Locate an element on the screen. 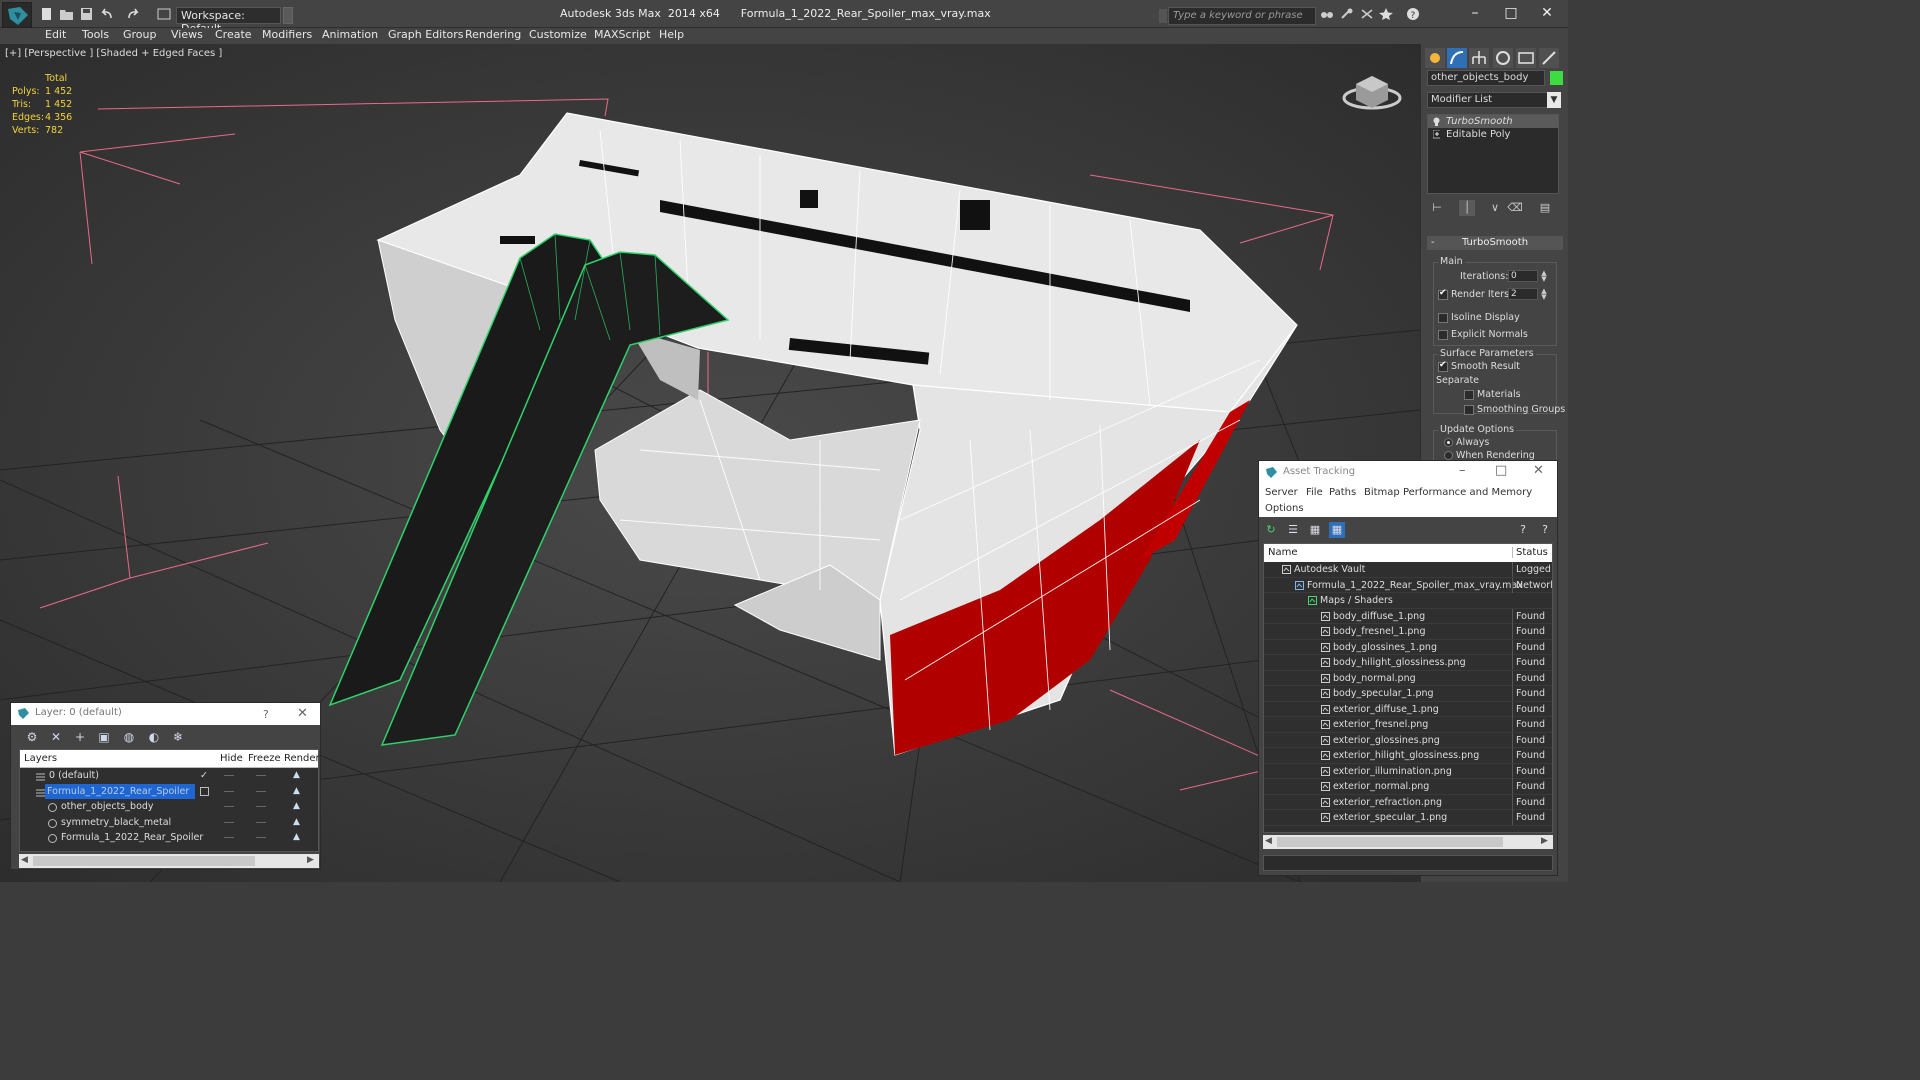 The height and width of the screenshot is (1080, 1920). select-layer-objects-icon: ▣ is located at coordinates (104, 737).